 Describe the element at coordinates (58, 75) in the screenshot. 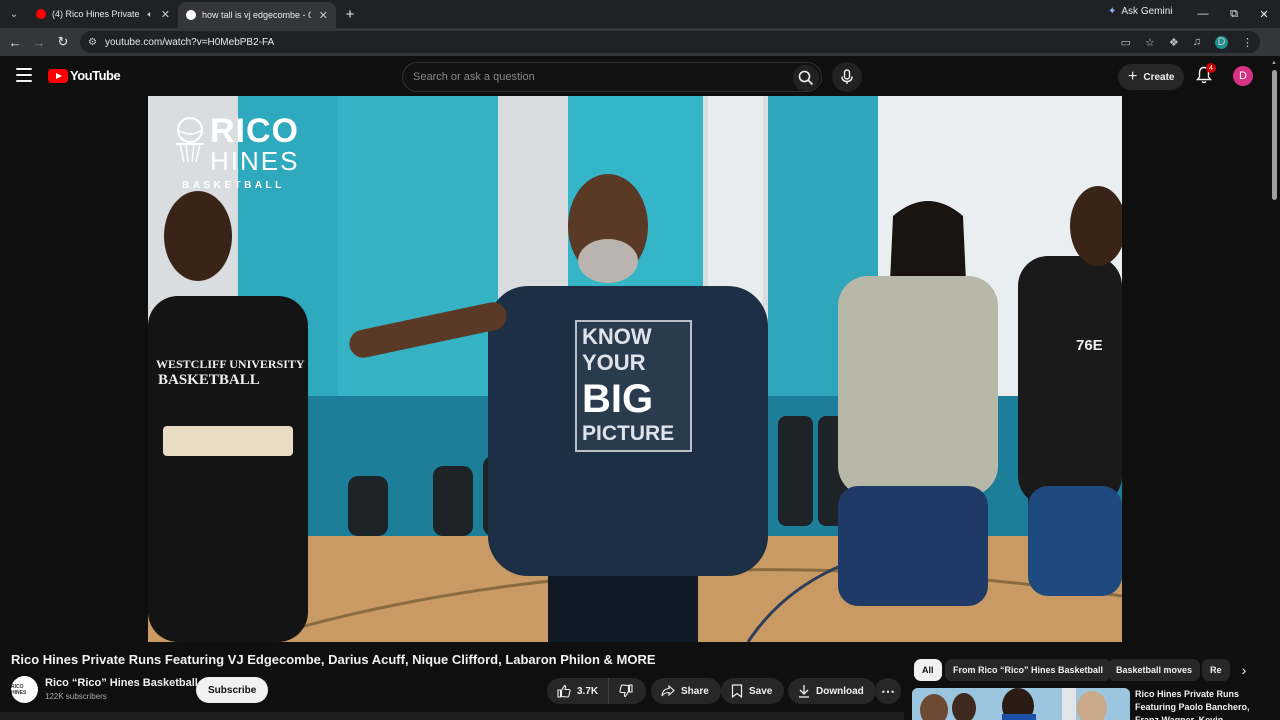

I see `youtube-play-icon` at that location.